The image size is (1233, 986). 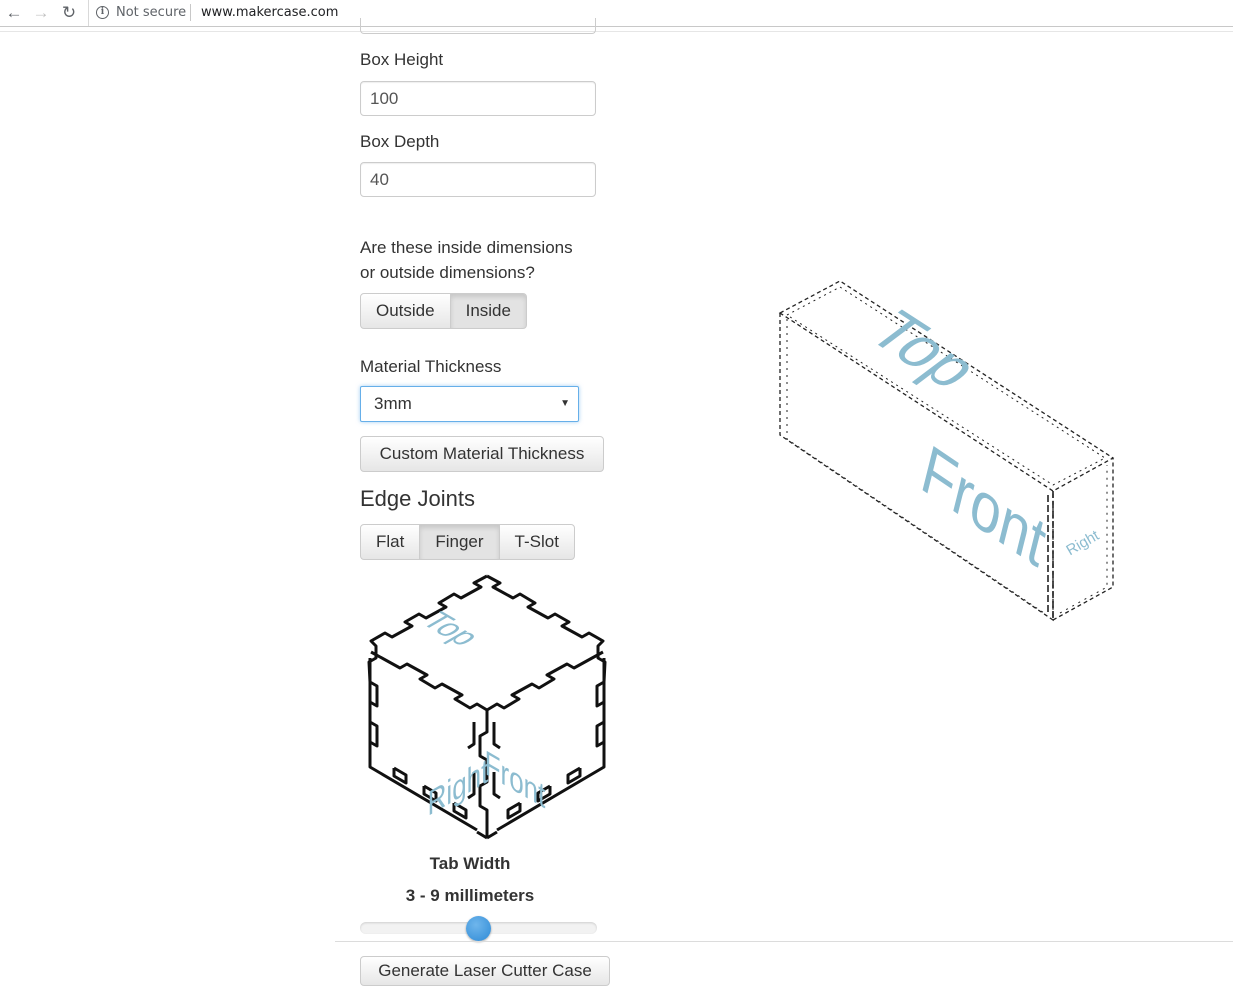 What do you see at coordinates (784, 941) in the screenshot?
I see `footer-divider` at bounding box center [784, 941].